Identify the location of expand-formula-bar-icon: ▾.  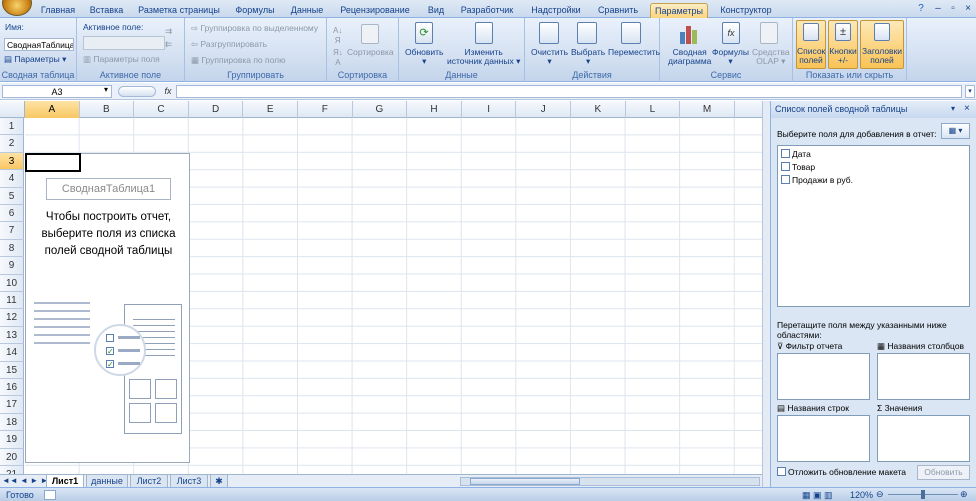
(970, 91).